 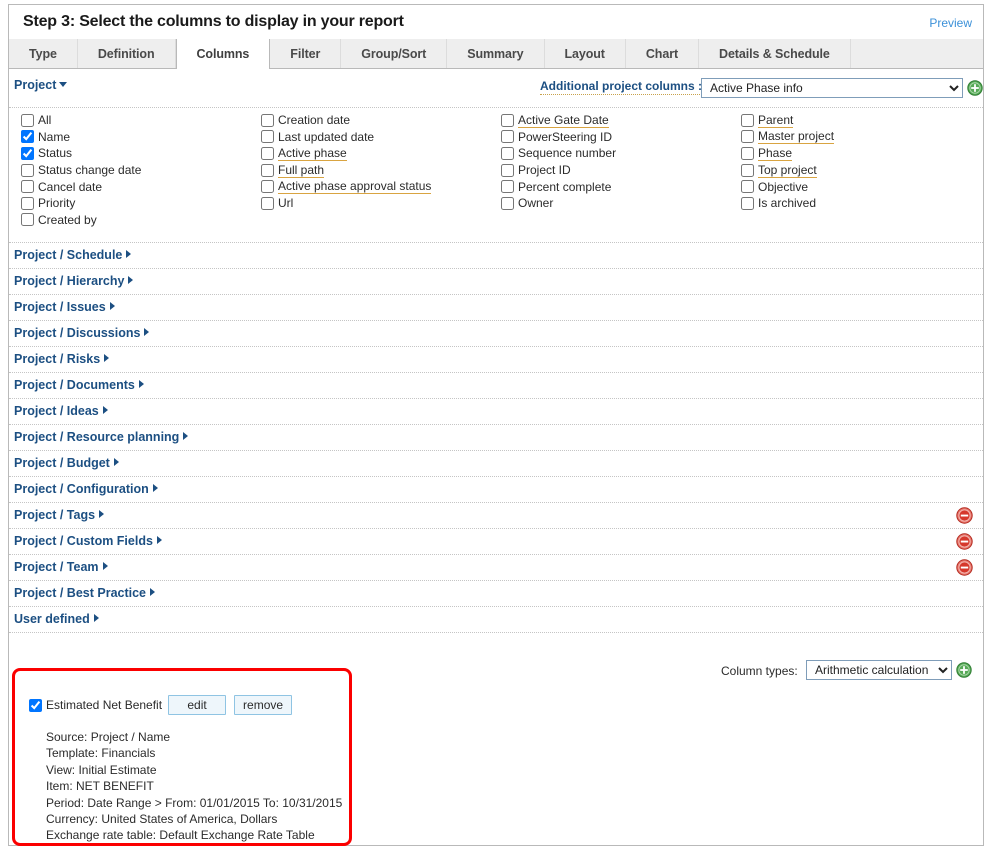 I want to click on tab-definition: Definition, so click(x=126, y=53).